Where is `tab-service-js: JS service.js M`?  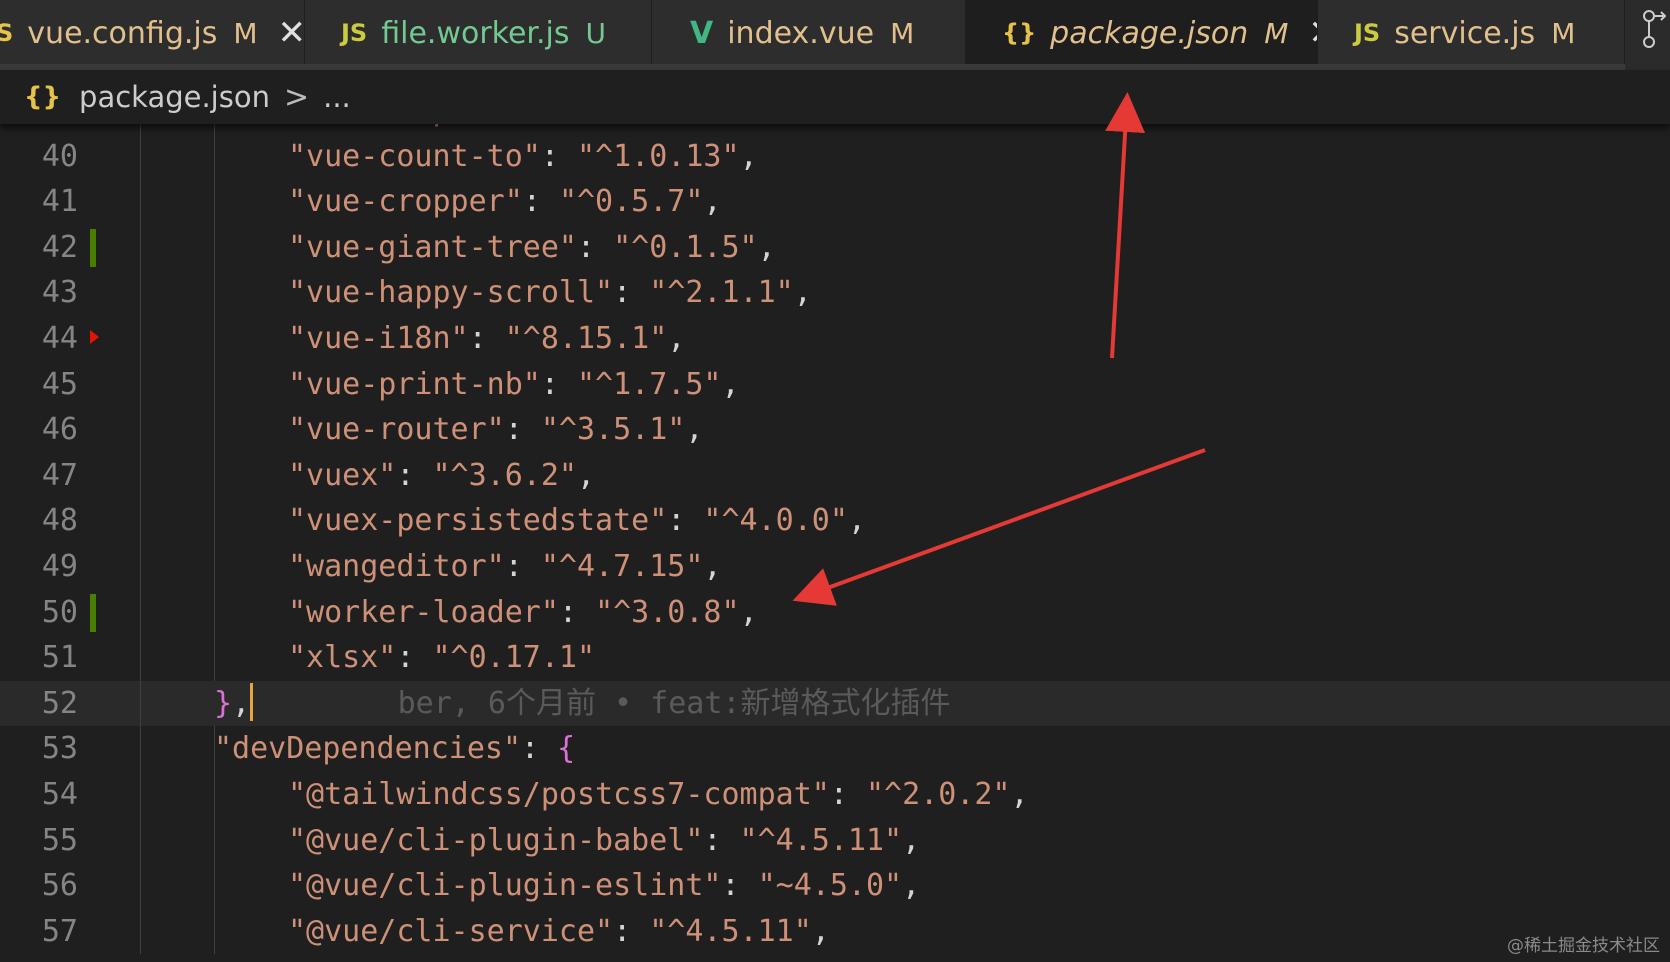 tab-service-js: JS service.js M is located at coordinates (1471, 33).